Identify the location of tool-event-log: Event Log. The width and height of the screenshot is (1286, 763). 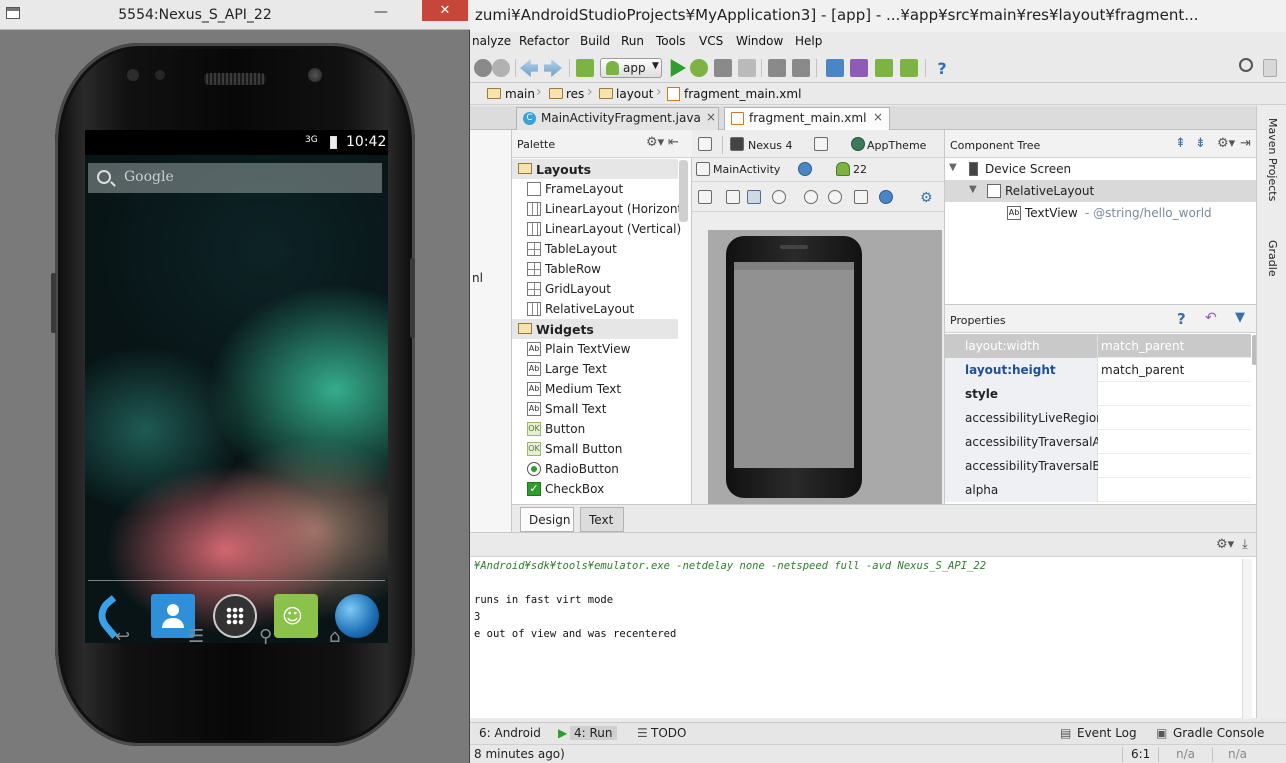
(1107, 733).